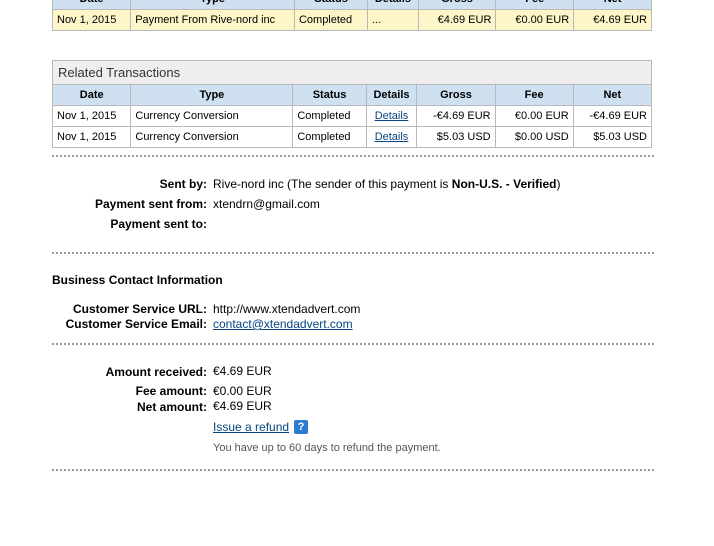 This screenshot has height=546, width=714. I want to click on cell-type: Payment From Rive-nord inc, so click(212, 20).